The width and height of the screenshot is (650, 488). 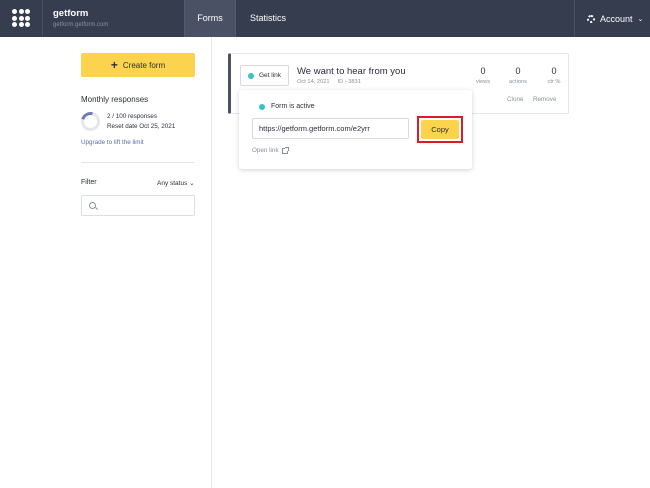 I want to click on create-form-button: + Create form, so click(x=138, y=65).